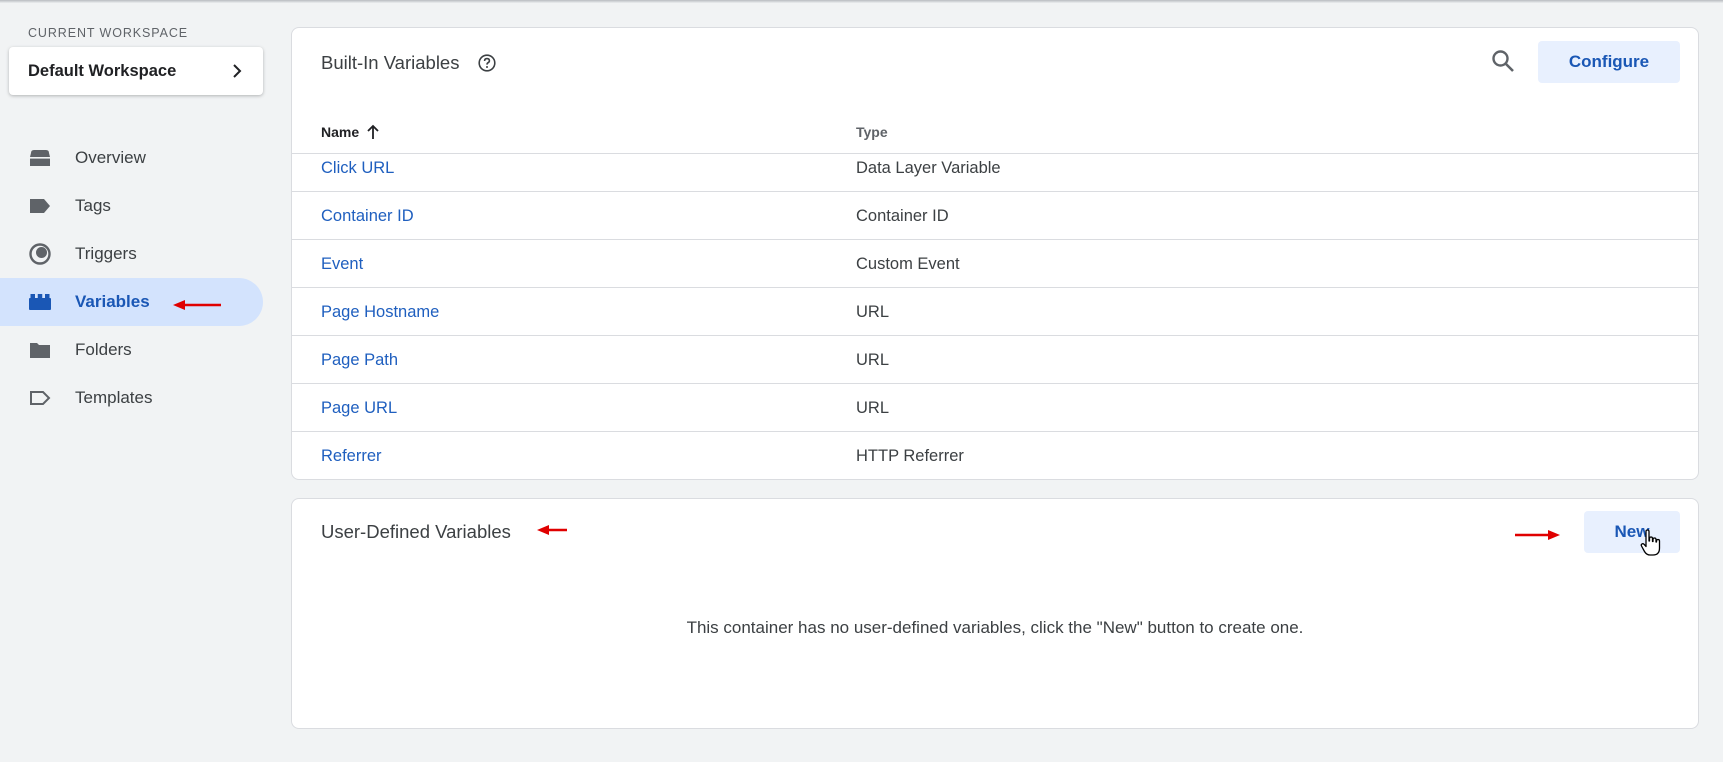 The width and height of the screenshot is (1723, 762). Describe the element at coordinates (110, 157) in the screenshot. I see `sidebar-item-label: Overview` at that location.